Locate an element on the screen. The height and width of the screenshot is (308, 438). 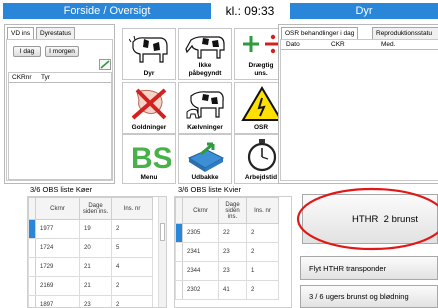
table-row: 2344 23 1 is located at coordinates (227, 271).